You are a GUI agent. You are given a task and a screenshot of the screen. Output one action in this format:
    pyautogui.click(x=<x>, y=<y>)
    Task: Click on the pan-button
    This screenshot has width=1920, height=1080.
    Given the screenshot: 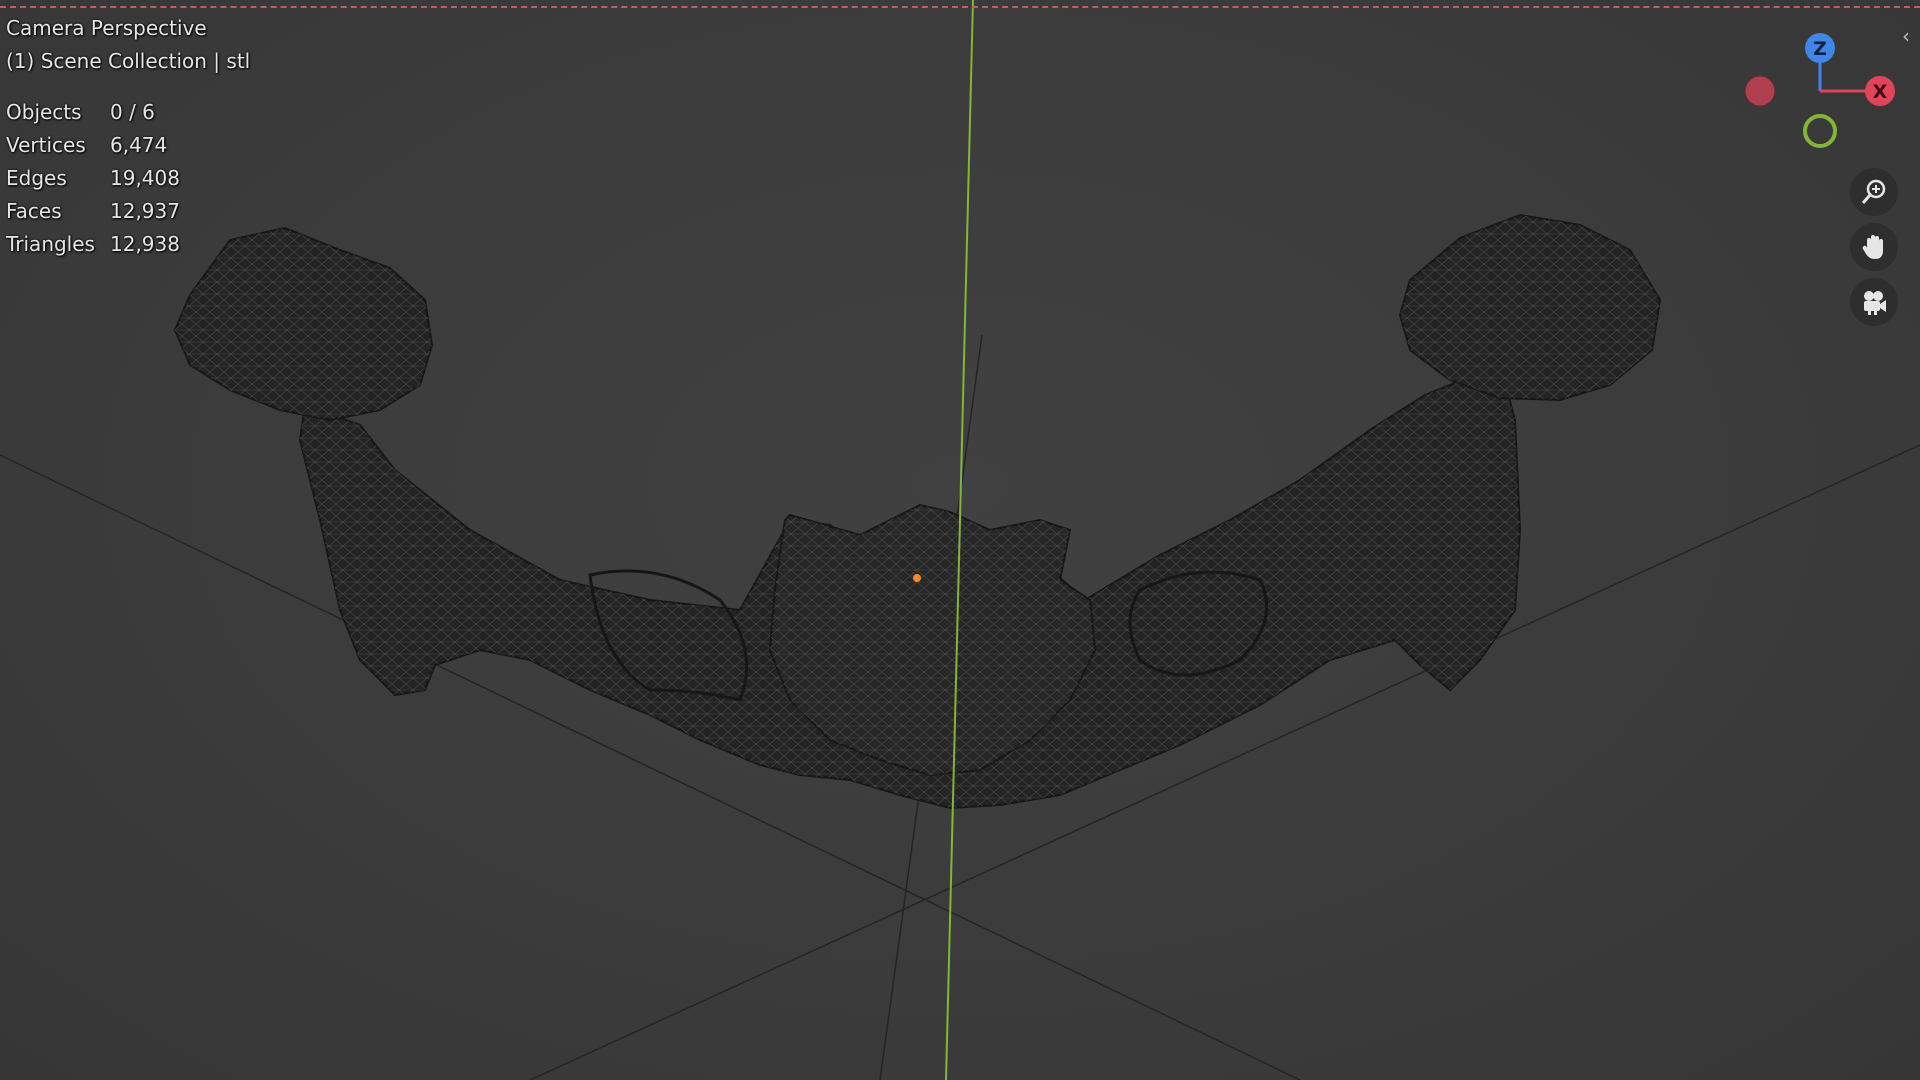 What is the action you would take?
    pyautogui.click(x=1874, y=247)
    